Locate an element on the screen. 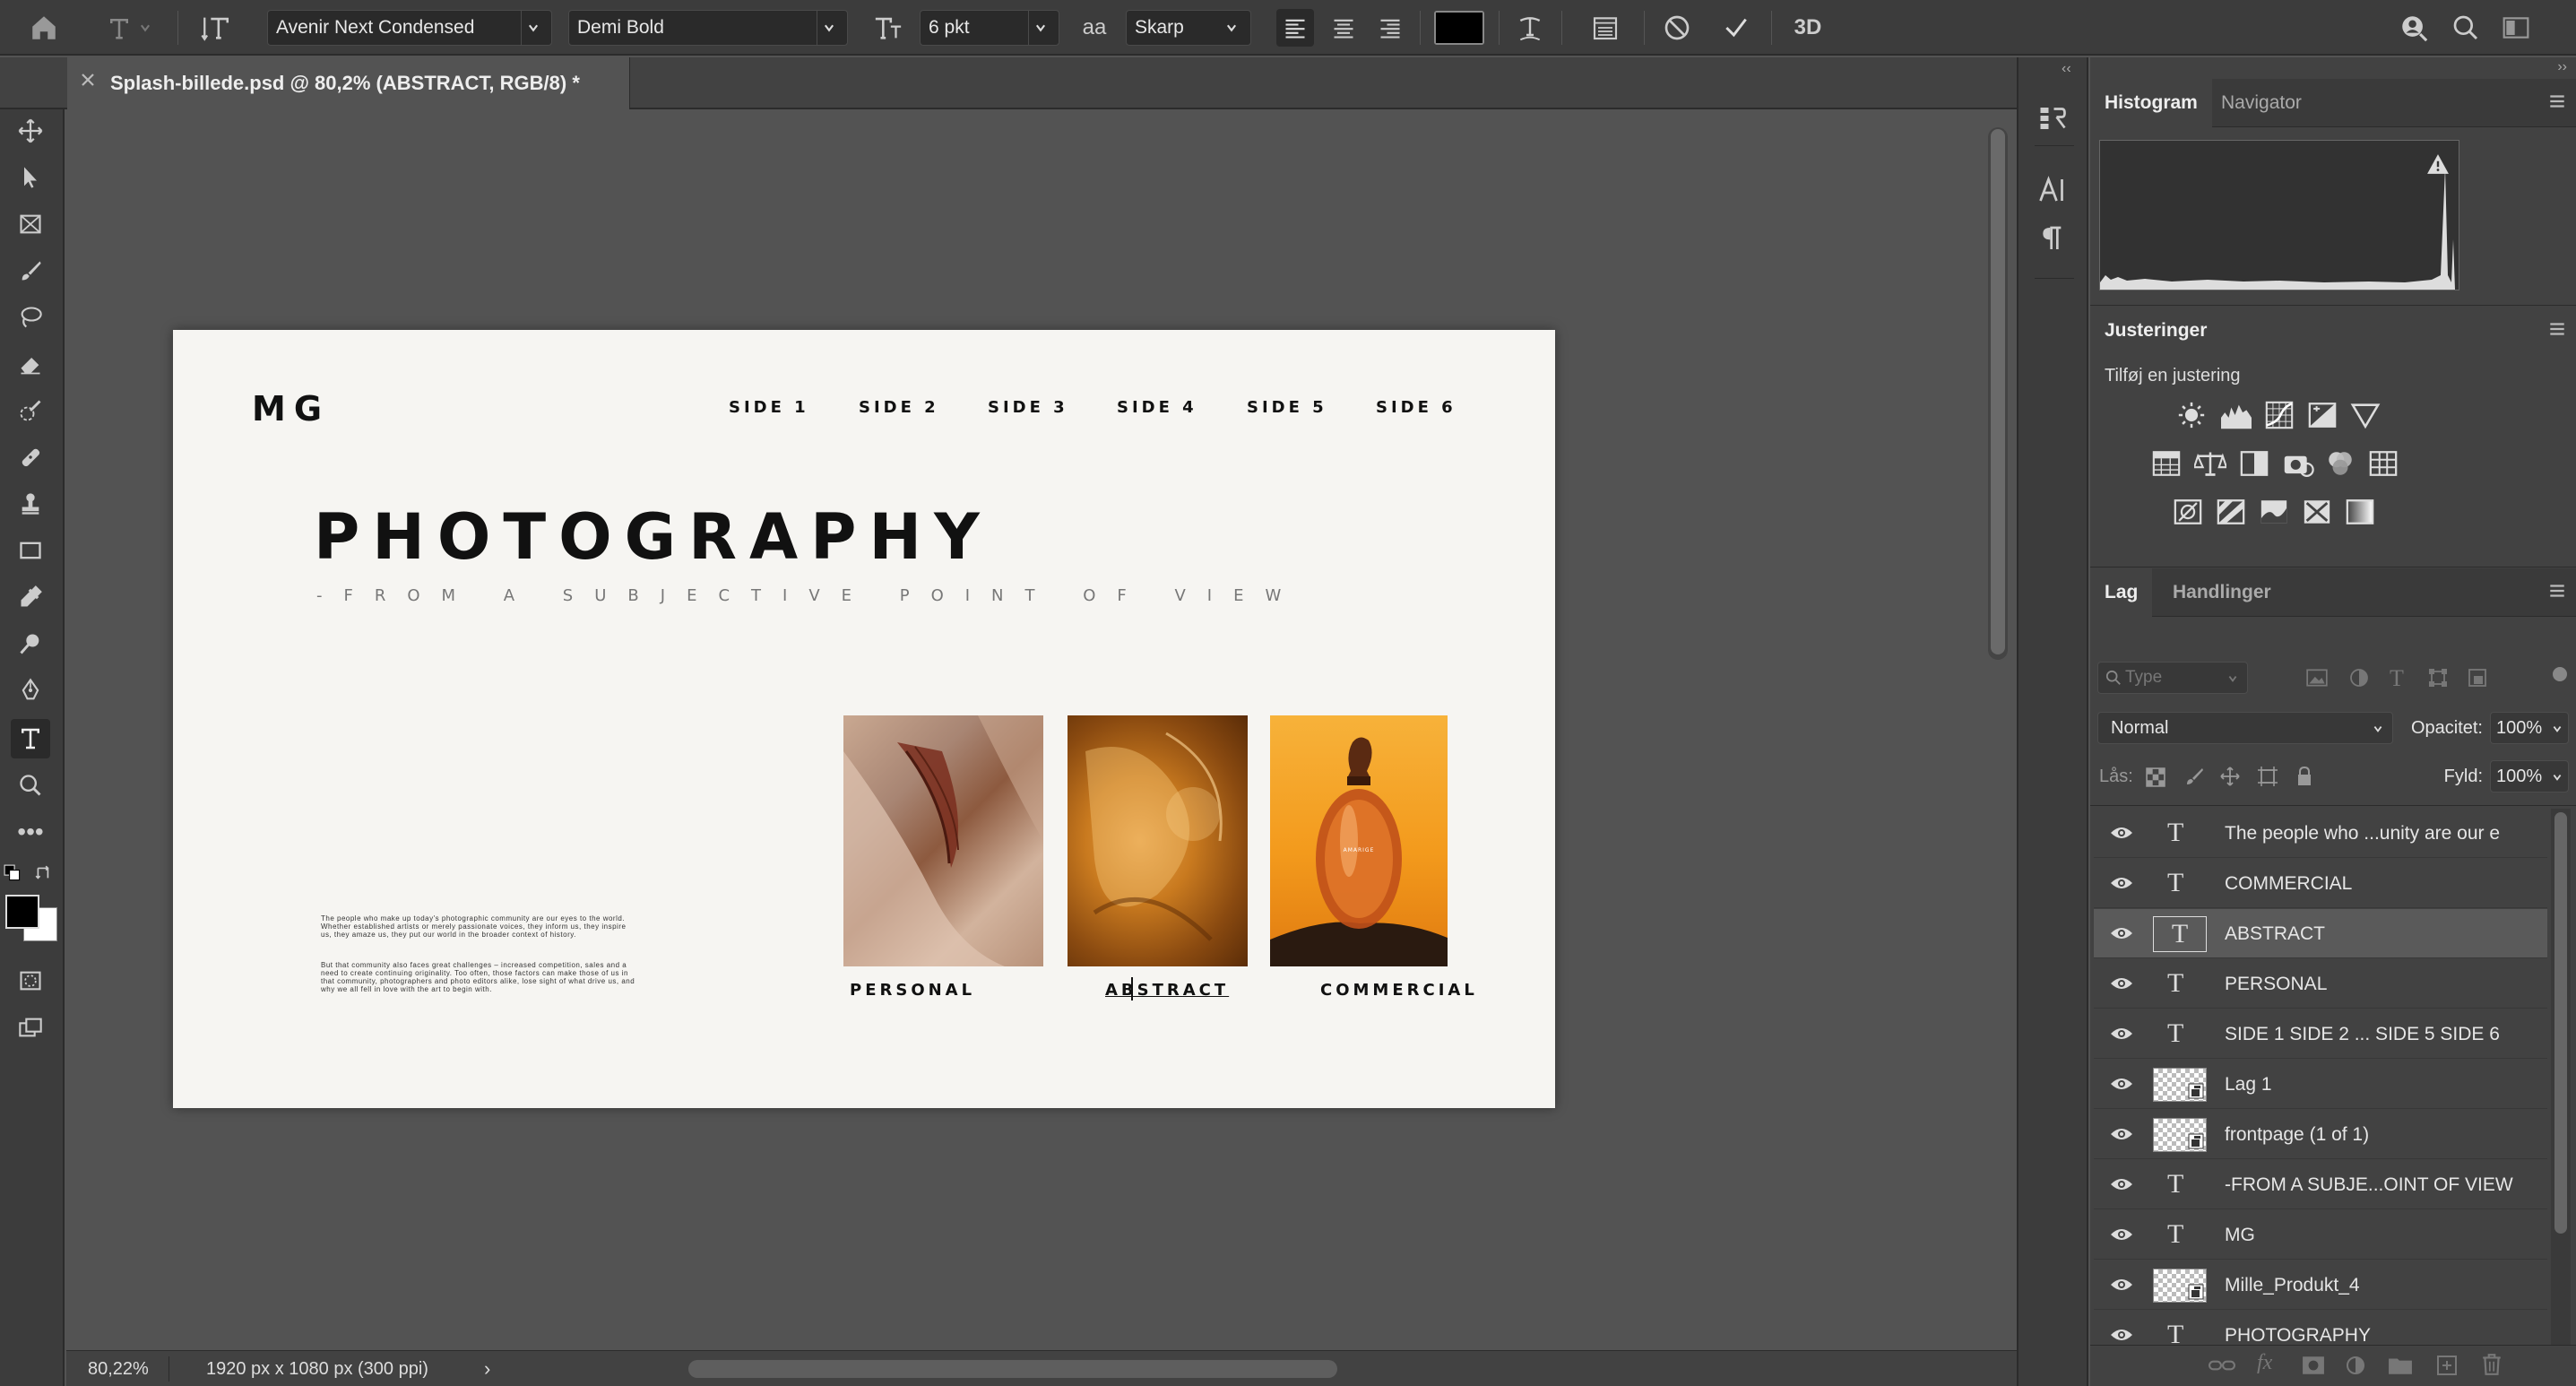 The height and width of the screenshot is (1386, 2576). cancel-icon is located at coordinates (1677, 28).